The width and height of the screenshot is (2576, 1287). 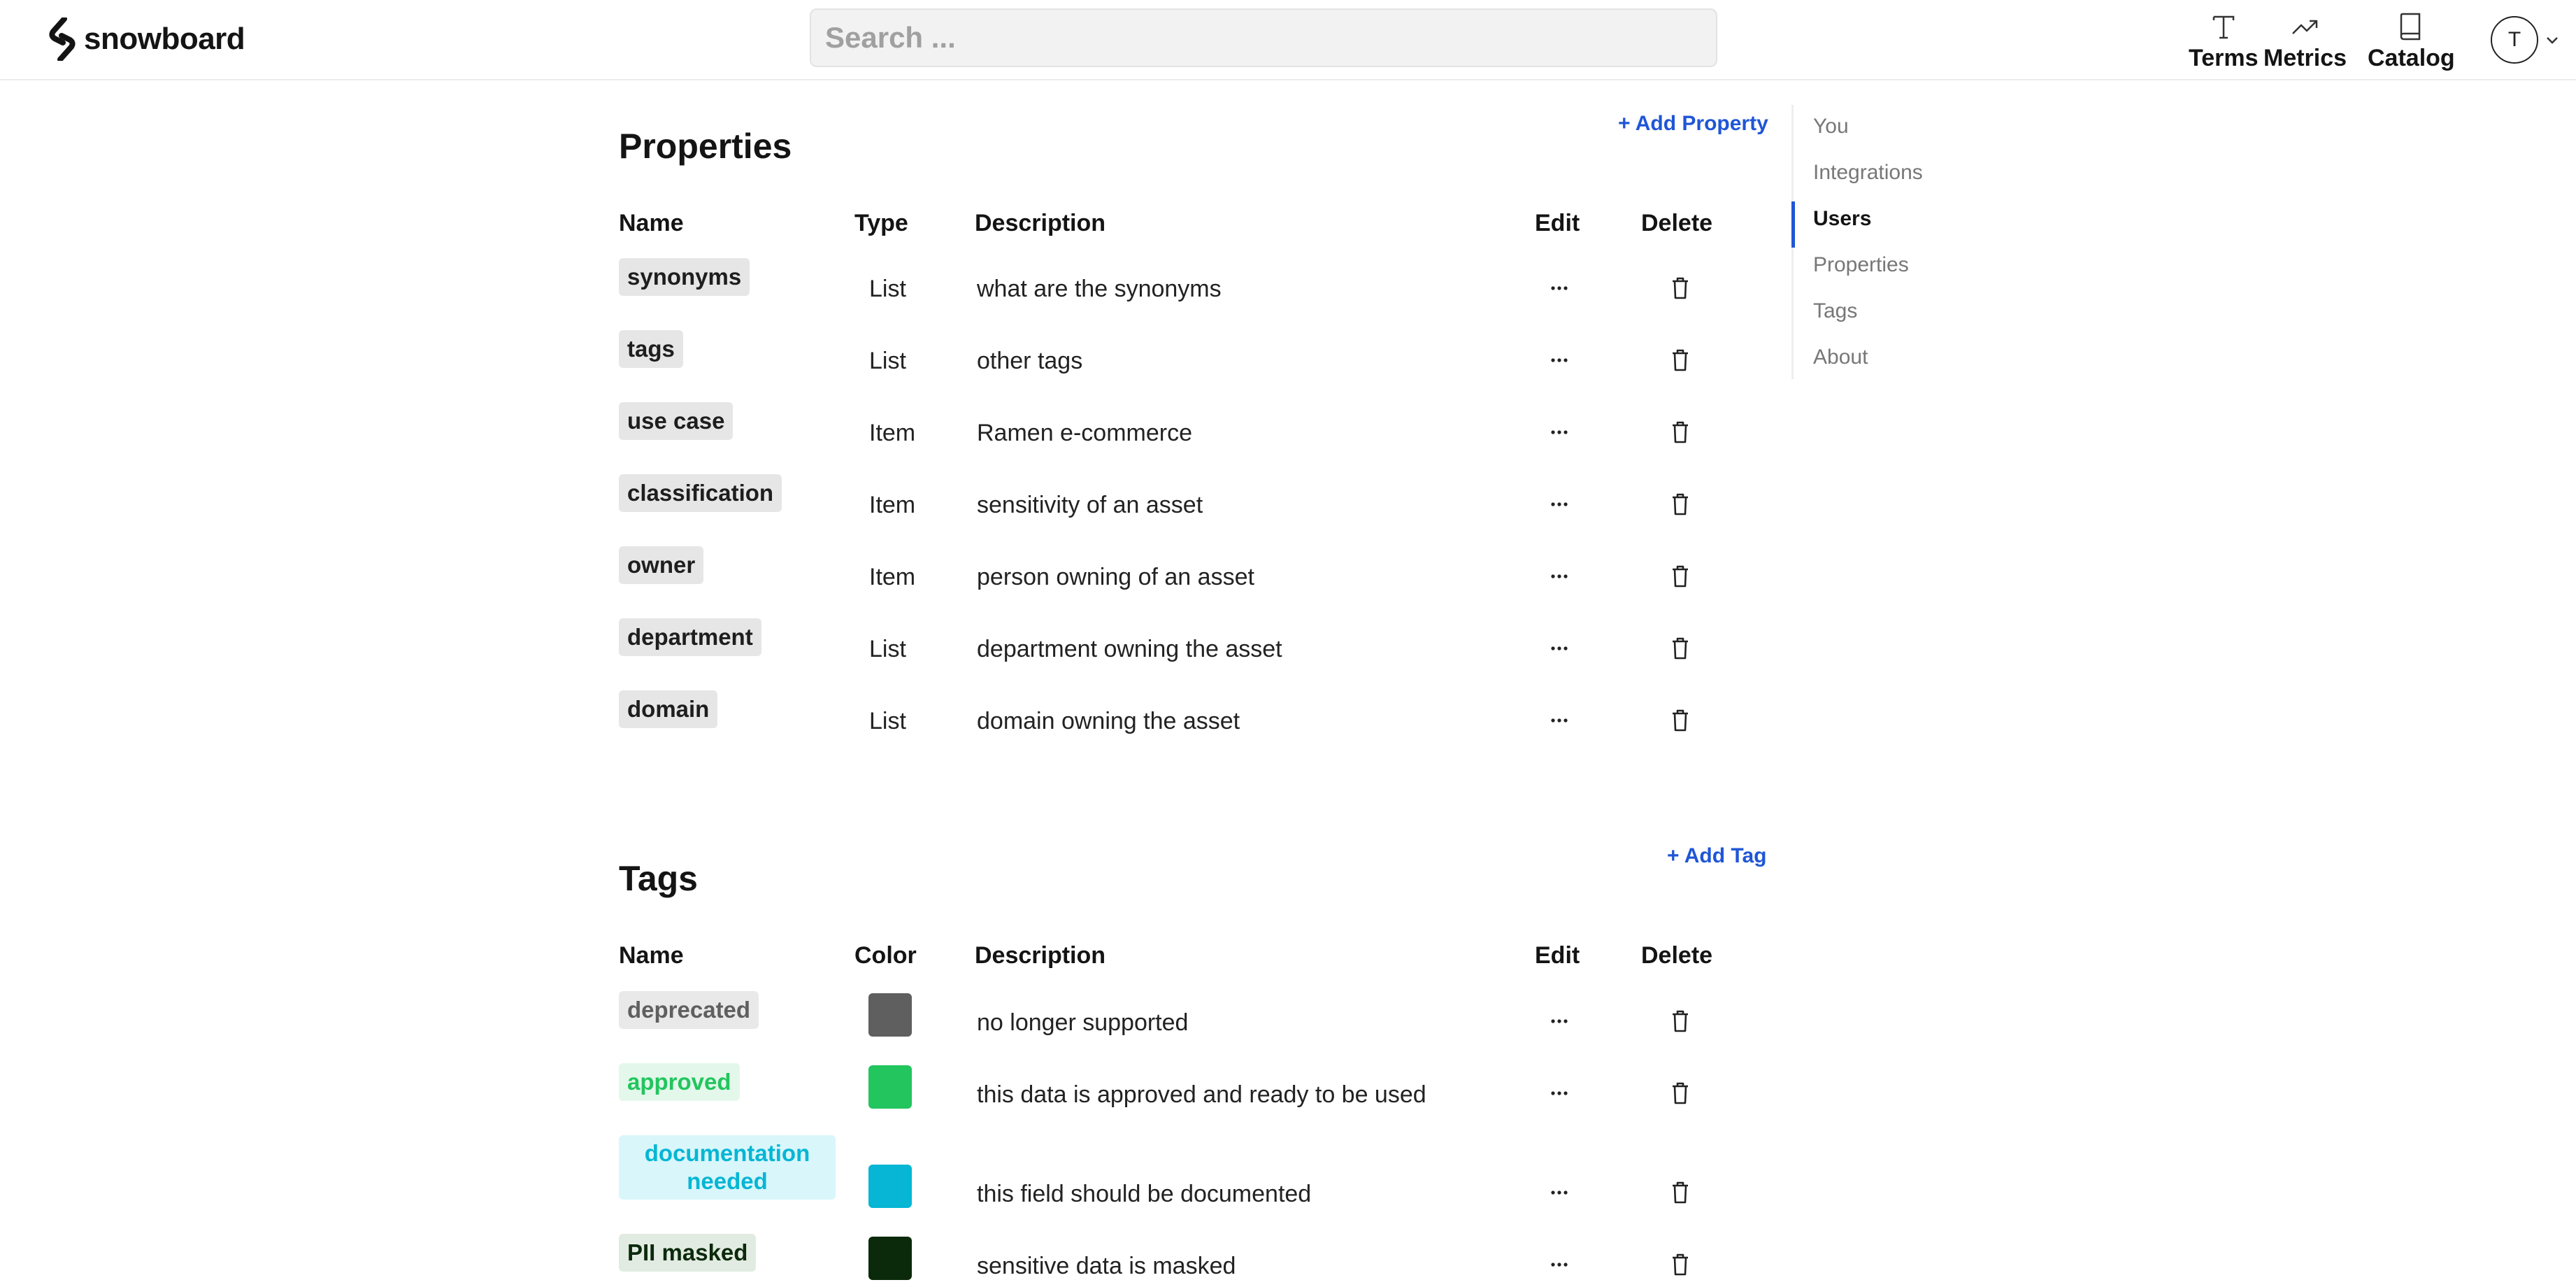 What do you see at coordinates (1030, 361) in the screenshot?
I see `property-description: other tags` at bounding box center [1030, 361].